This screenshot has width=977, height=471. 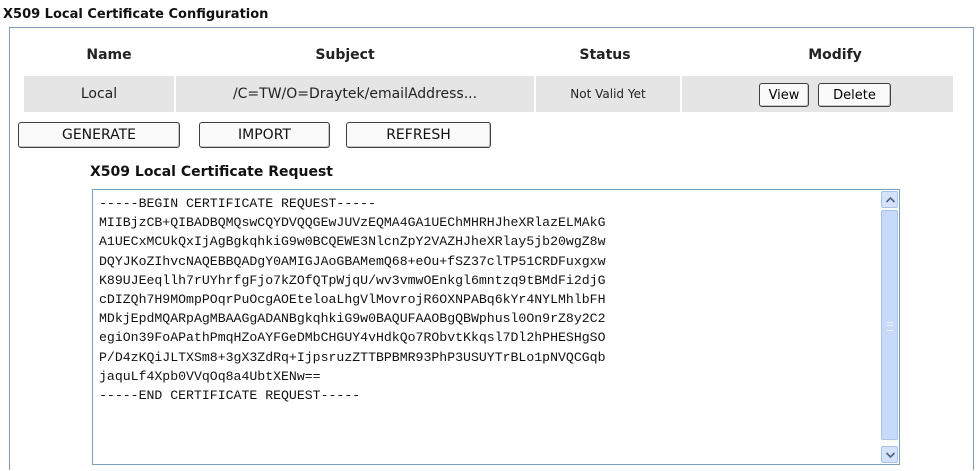 I want to click on chevron-up-icon, so click(x=890, y=200).